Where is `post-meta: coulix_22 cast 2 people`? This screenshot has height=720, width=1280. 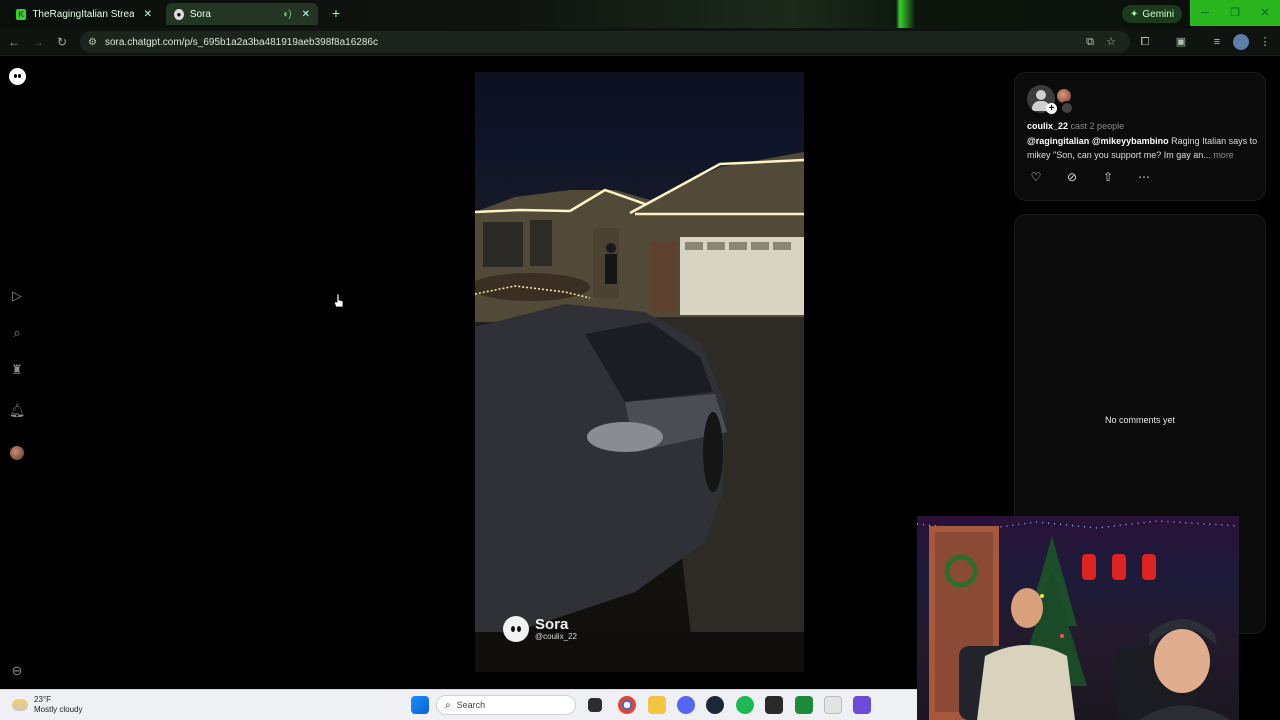 post-meta: coulix_22 cast 2 people is located at coordinates (1075, 126).